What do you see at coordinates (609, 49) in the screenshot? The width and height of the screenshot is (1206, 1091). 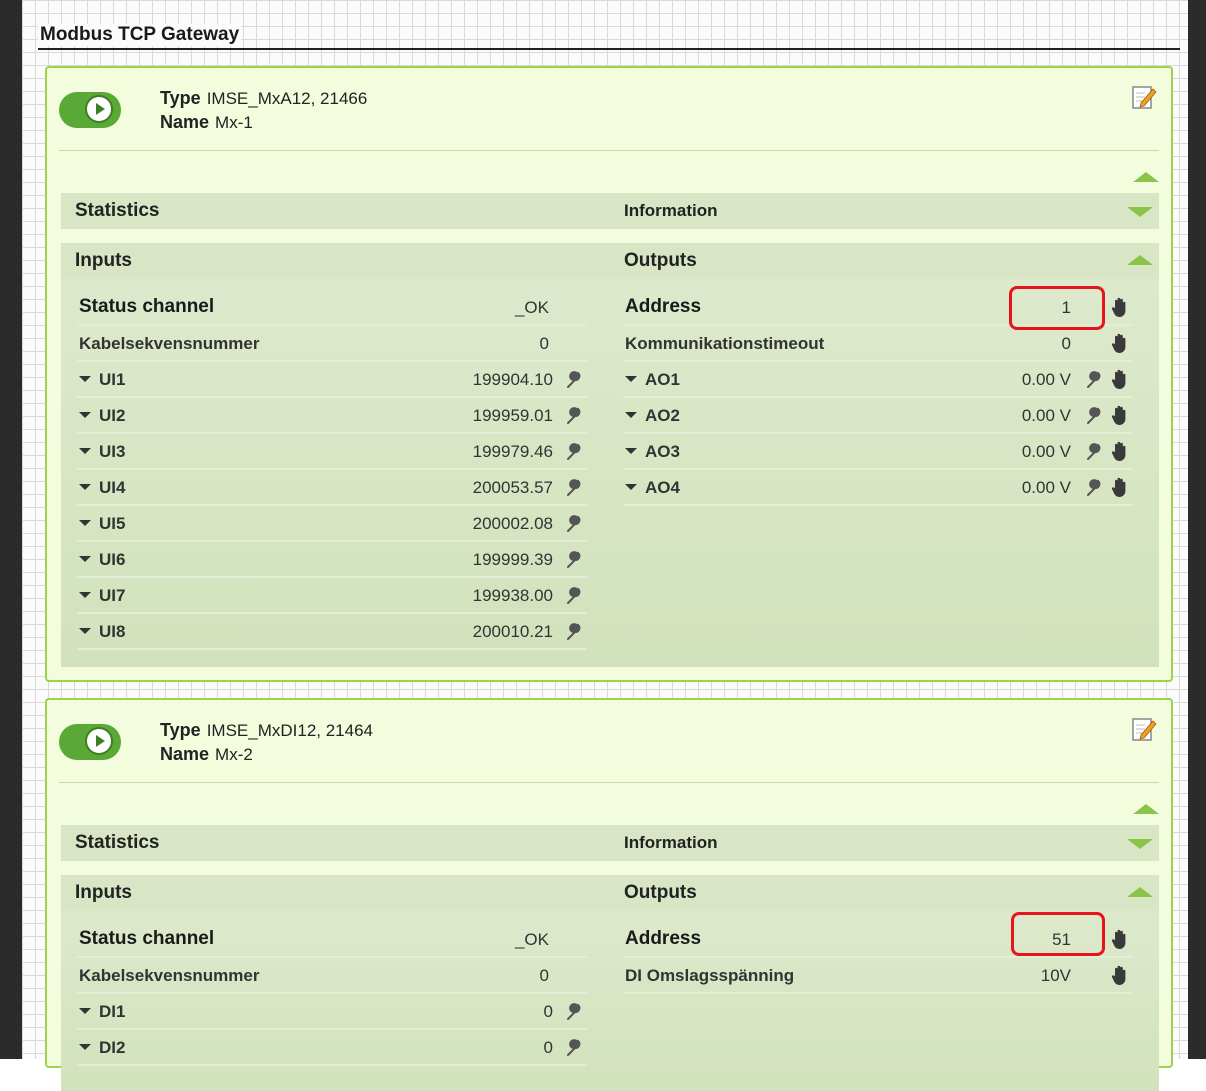 I see `title-divider` at bounding box center [609, 49].